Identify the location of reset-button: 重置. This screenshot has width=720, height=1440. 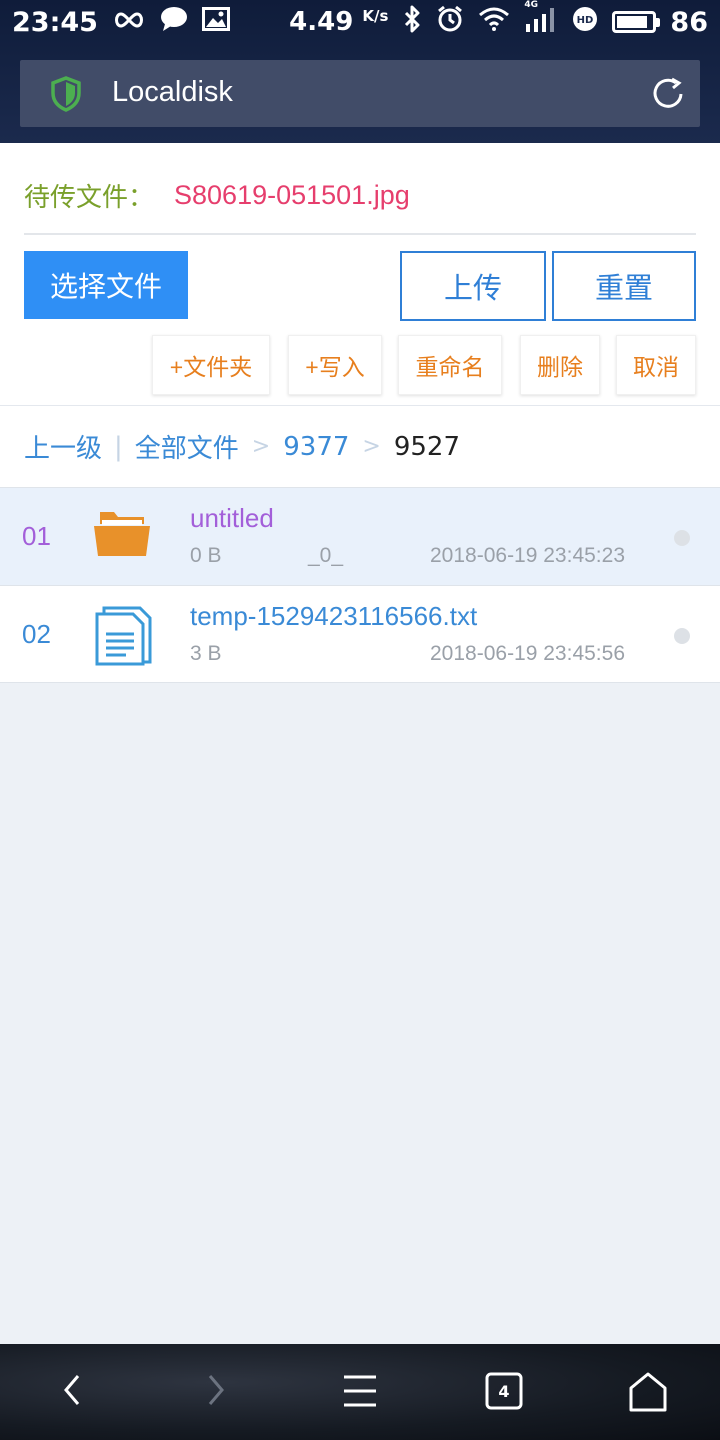
(624, 286).